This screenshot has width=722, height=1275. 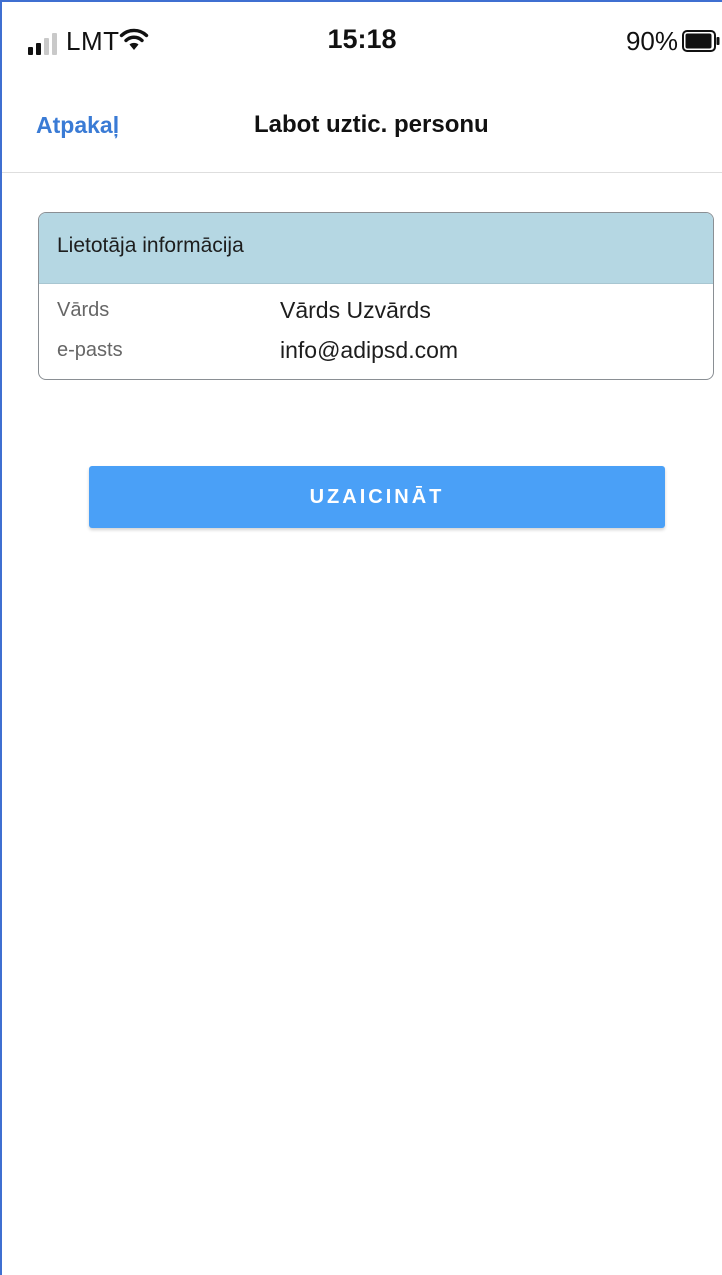 I want to click on battery-icon, so click(x=701, y=41).